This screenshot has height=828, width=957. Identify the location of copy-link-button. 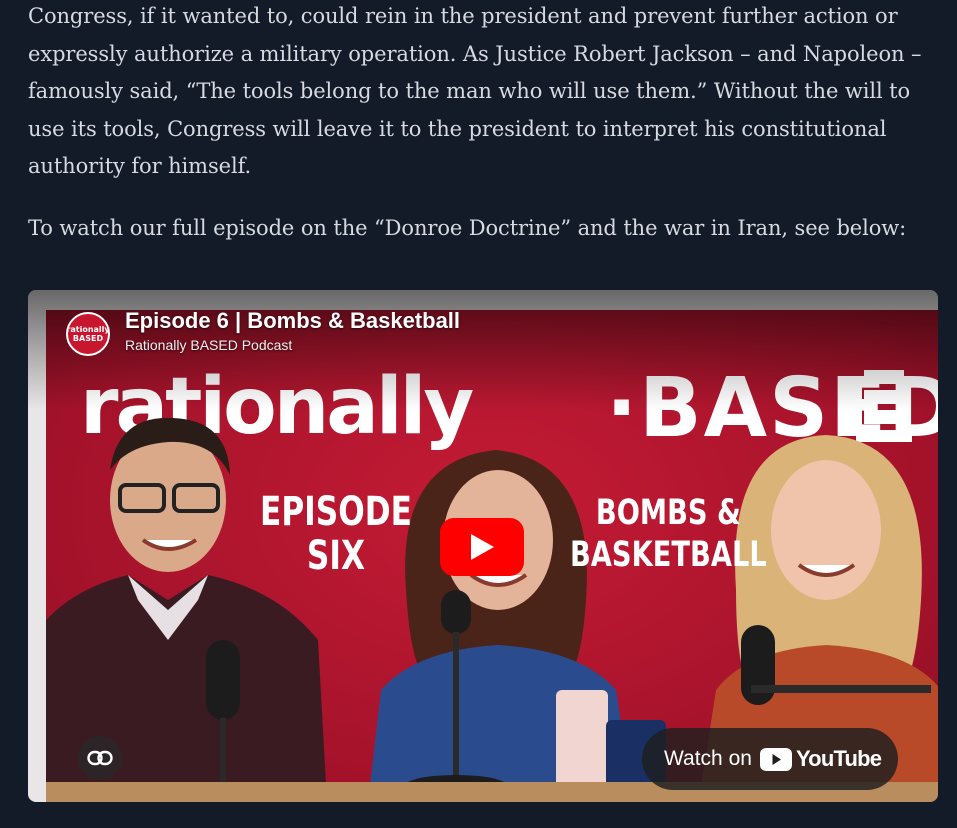
(100, 758).